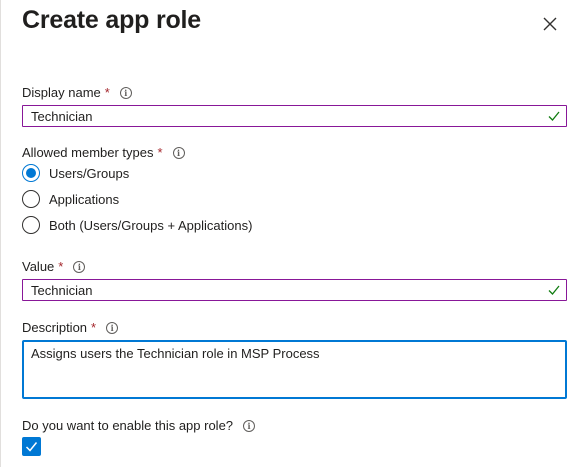 Image resolution: width=579 pixels, height=467 pixels. I want to click on enable-label-text: Do you want to enable this app role?, so click(128, 425).